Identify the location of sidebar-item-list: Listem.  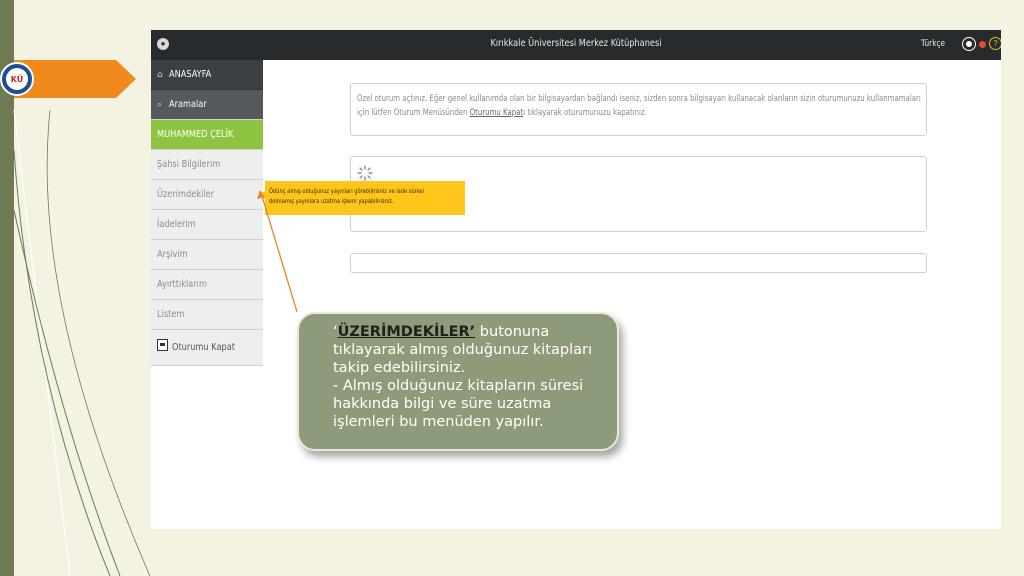
(207, 315).